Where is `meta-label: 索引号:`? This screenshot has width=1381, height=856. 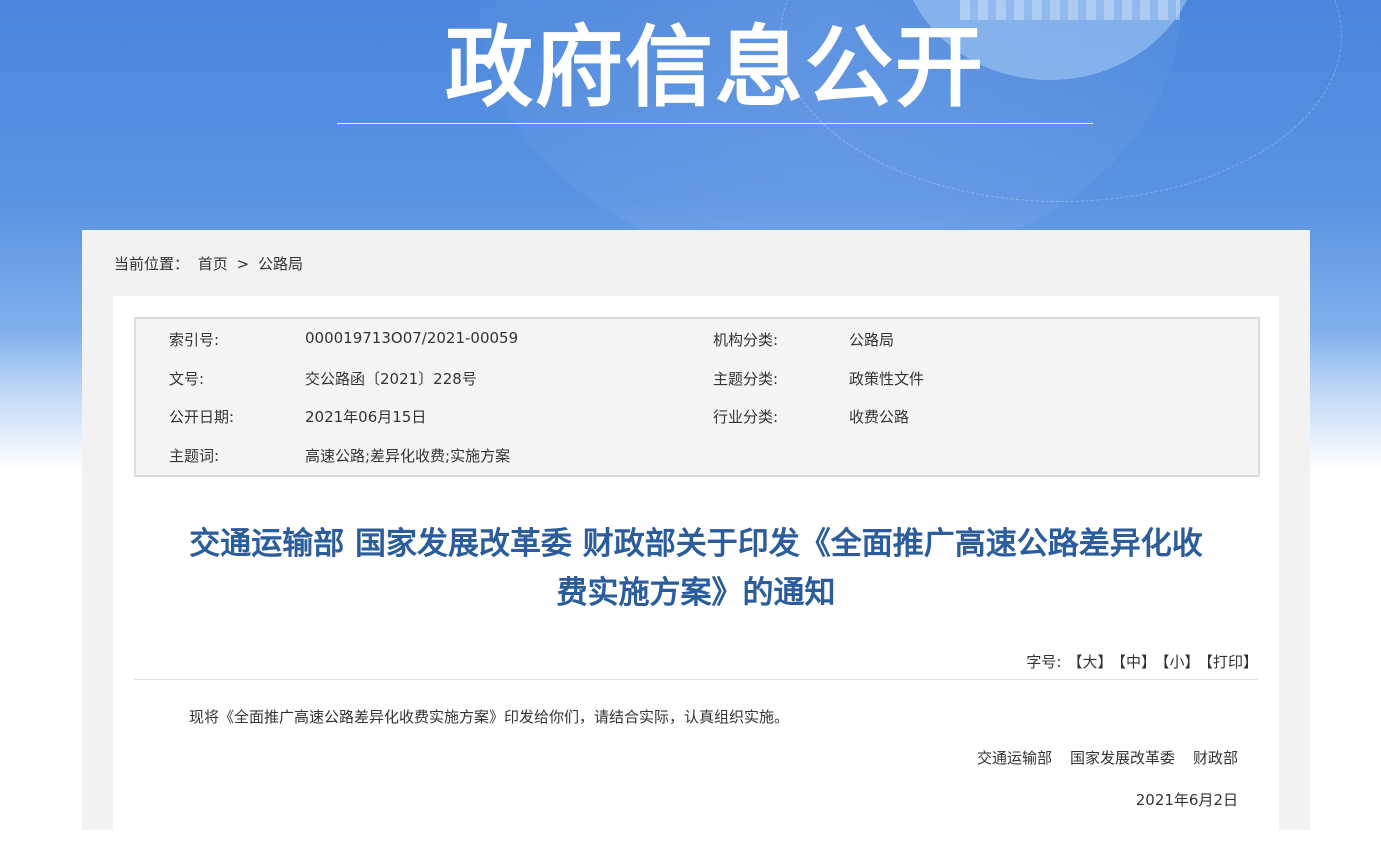
meta-label: 索引号: is located at coordinates (194, 340).